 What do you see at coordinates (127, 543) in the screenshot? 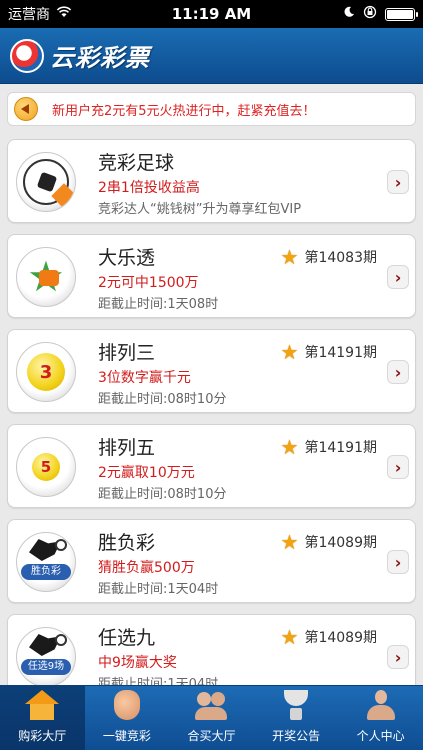
I see `game-name: 胜负彩` at bounding box center [127, 543].